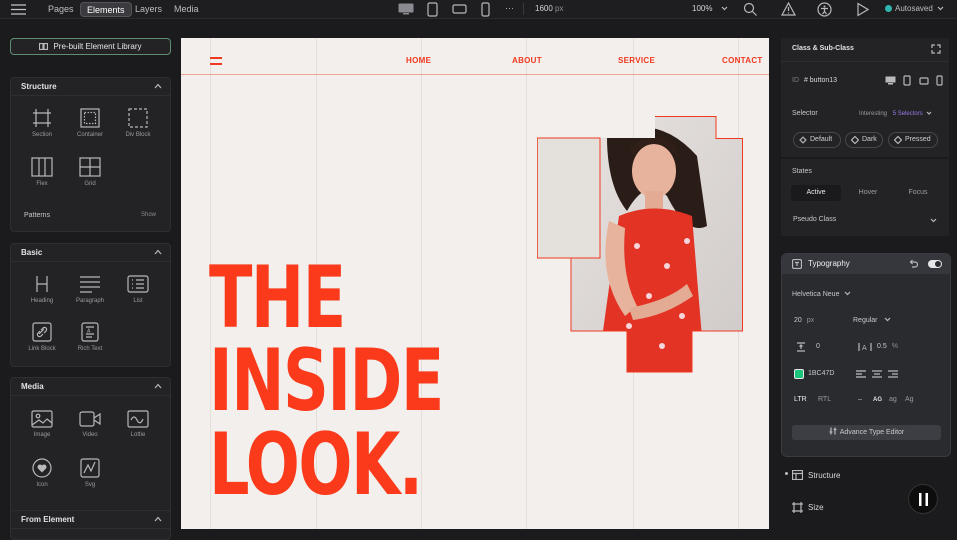  Describe the element at coordinates (824, 399) in the screenshot. I see `direction-rtl: RTL` at that location.